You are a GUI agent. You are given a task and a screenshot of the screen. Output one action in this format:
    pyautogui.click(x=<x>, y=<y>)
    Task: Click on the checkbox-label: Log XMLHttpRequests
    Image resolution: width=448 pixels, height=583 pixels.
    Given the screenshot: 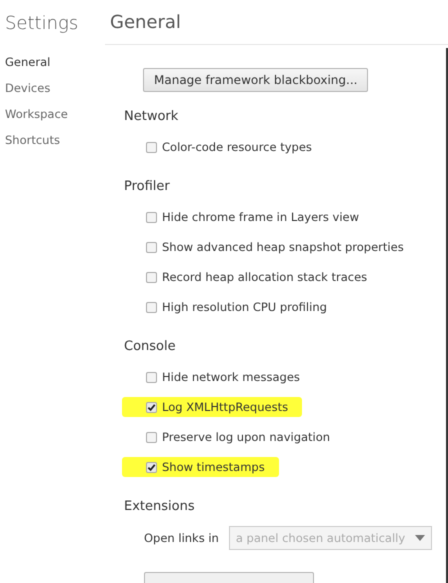 What is the action you would take?
    pyautogui.click(x=225, y=407)
    